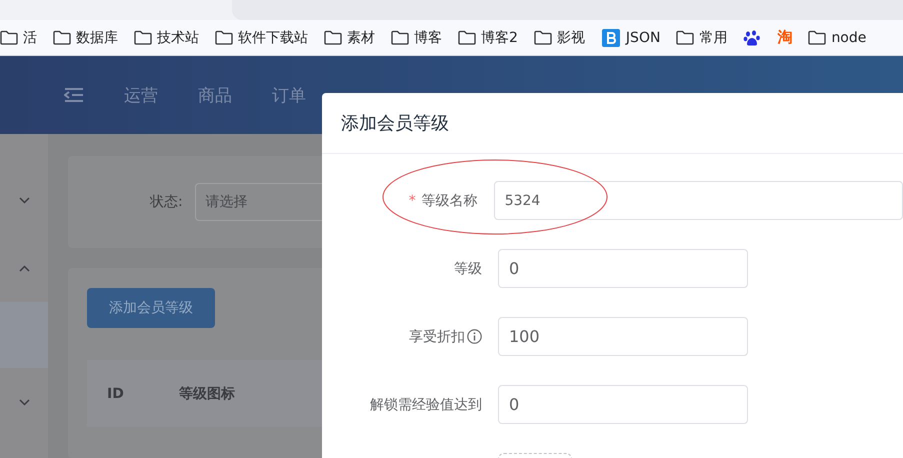 The height and width of the screenshot is (458, 903). I want to click on field-label: 等级, so click(468, 269).